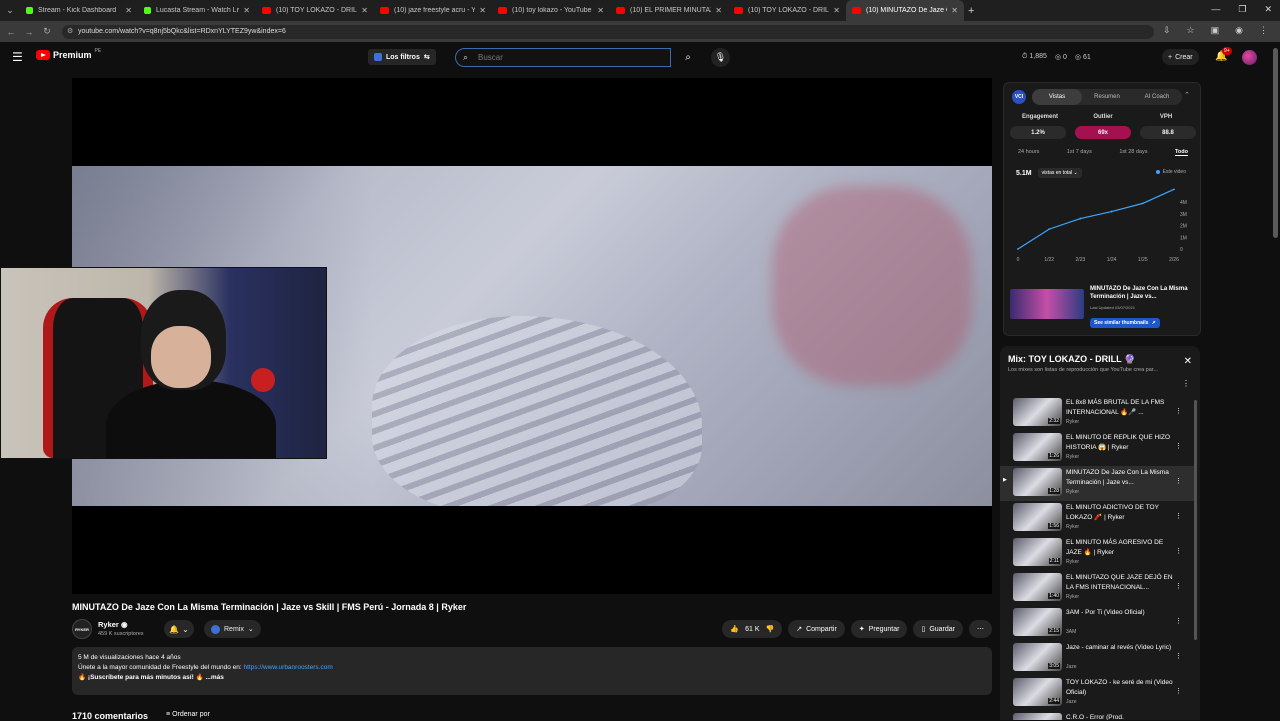 The image size is (1280, 721). Describe the element at coordinates (1167, 30) in the screenshot. I see `install-icon: ⇩` at that location.